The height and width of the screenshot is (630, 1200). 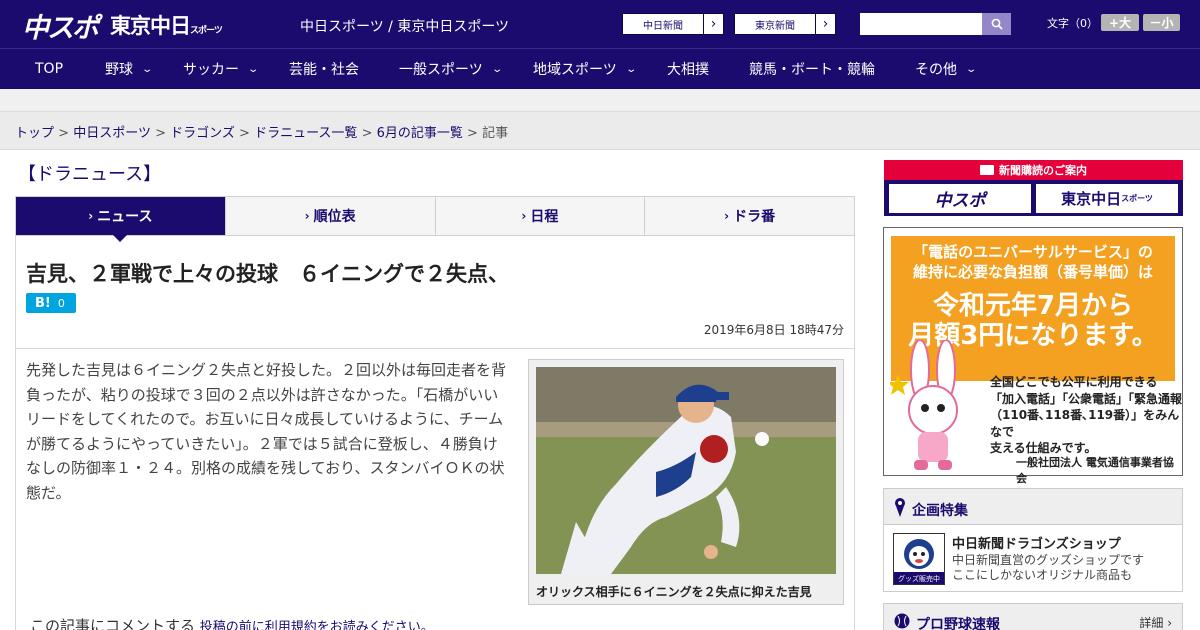 What do you see at coordinates (673, 24) in the screenshot?
I see `chunichi-shimbun-link: 中日新聞 ›` at bounding box center [673, 24].